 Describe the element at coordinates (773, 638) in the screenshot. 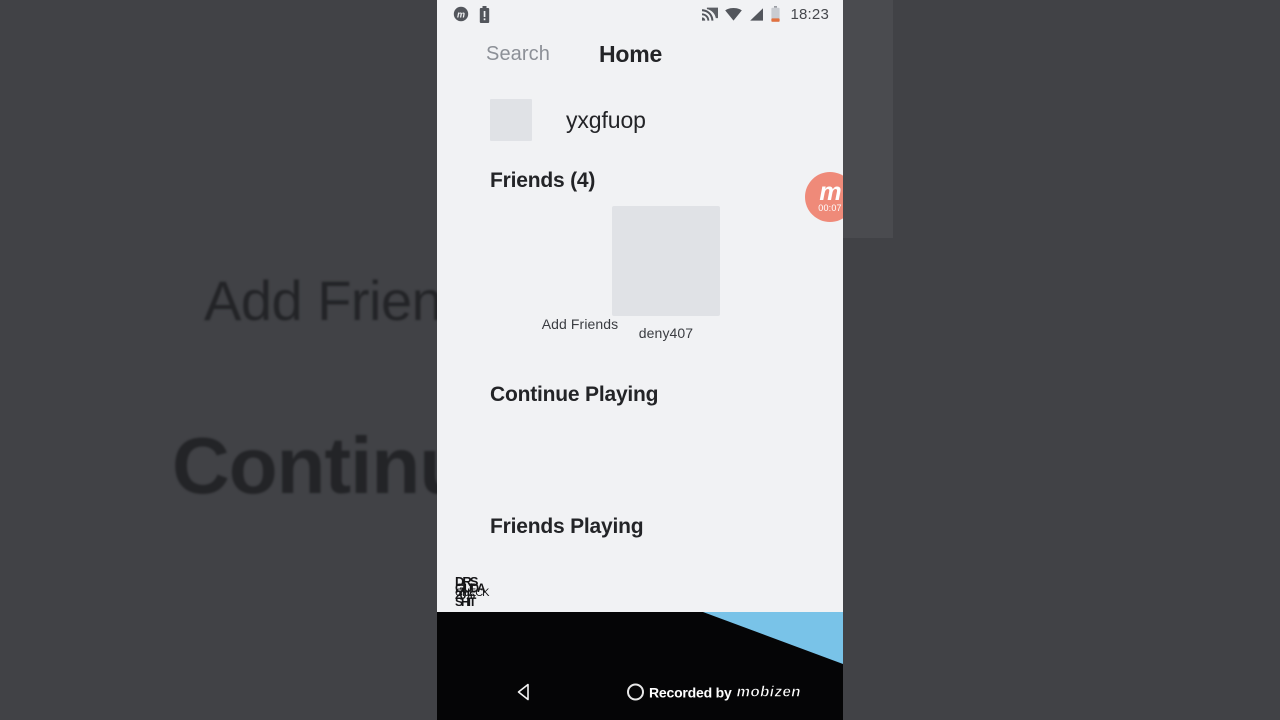

I see `blue-wedge-decoration` at that location.